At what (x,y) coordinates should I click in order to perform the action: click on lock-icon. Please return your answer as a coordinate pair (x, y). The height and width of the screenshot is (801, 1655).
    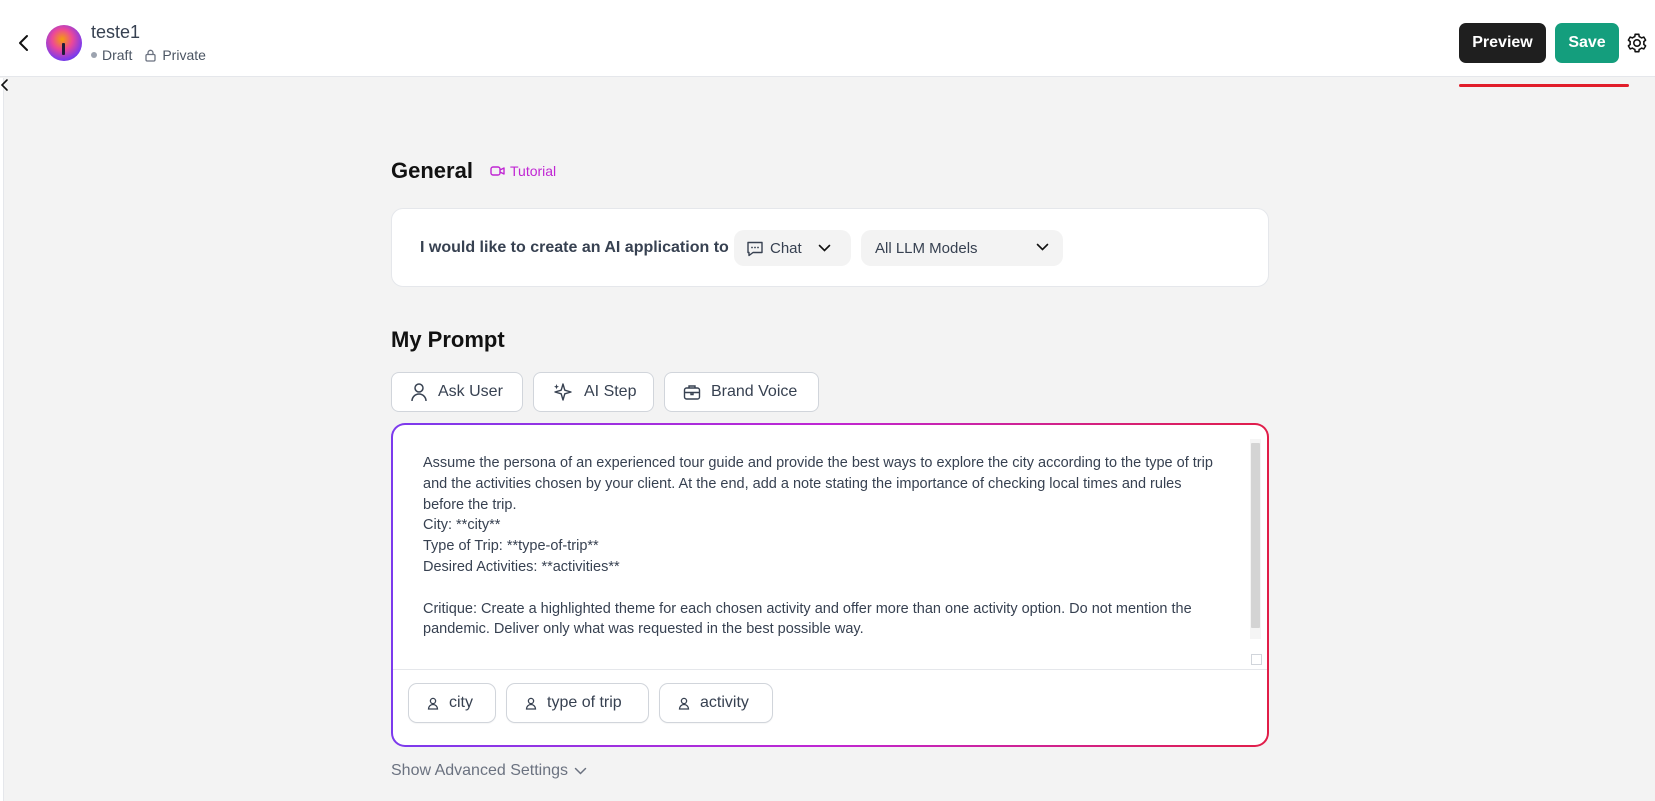
    Looking at the image, I should click on (150, 55).